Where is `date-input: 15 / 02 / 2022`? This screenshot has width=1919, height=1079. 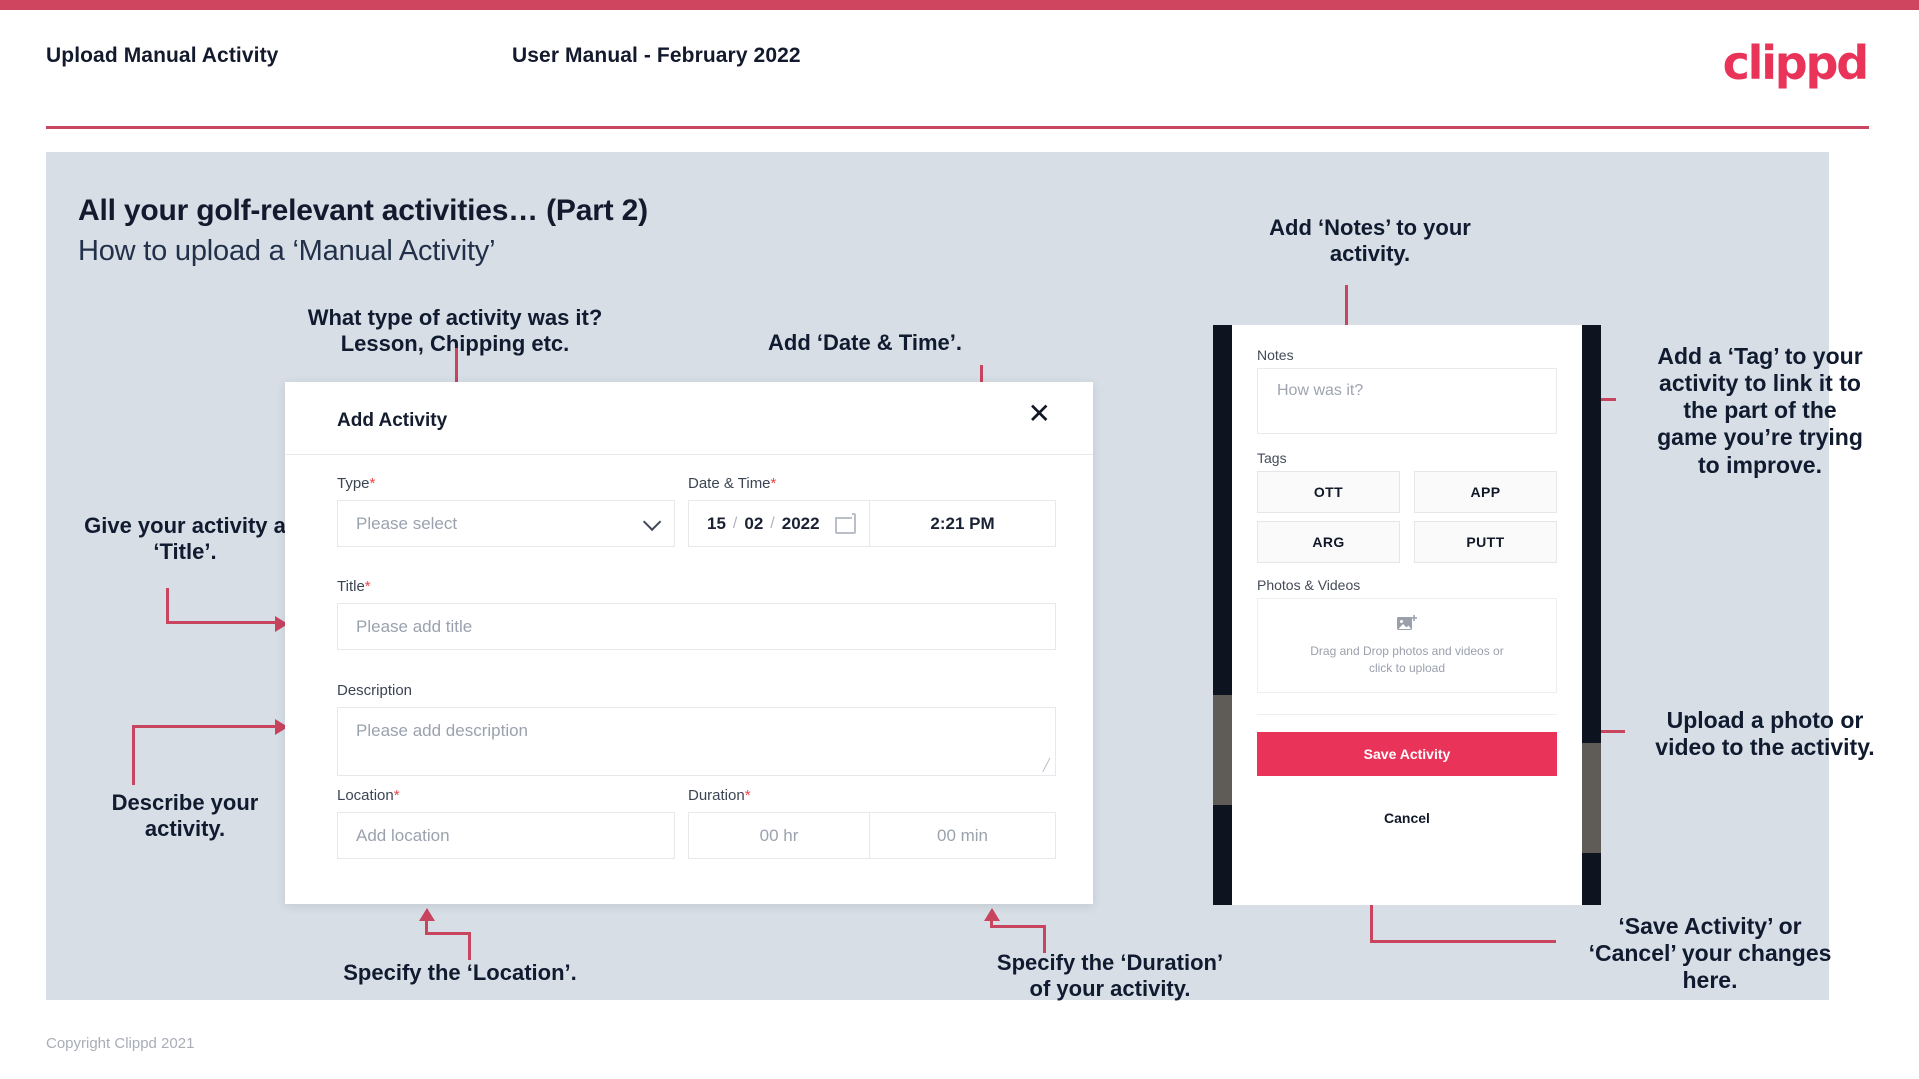
date-input: 15 / 02 / 2022 is located at coordinates (779, 523).